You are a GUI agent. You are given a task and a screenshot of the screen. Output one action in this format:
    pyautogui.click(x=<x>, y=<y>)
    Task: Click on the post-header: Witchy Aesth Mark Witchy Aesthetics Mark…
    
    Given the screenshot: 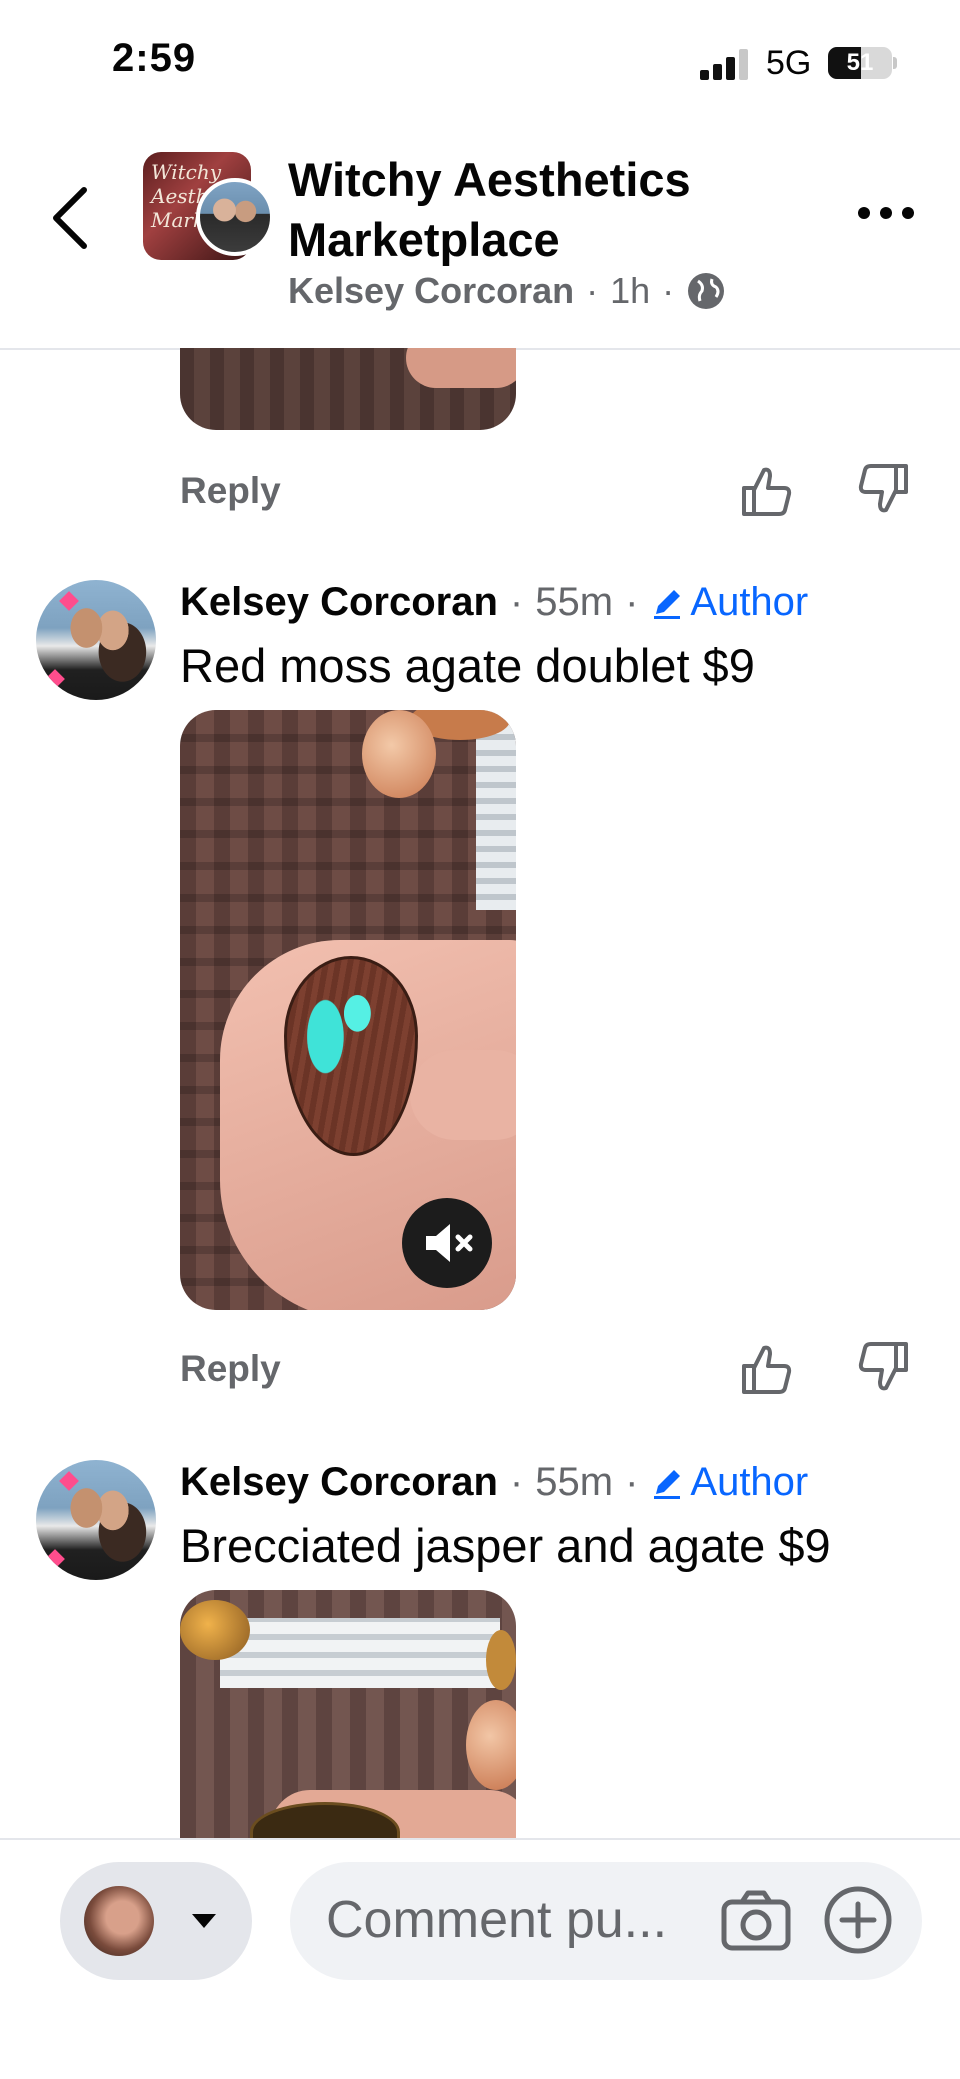 What is the action you would take?
    pyautogui.click(x=480, y=240)
    